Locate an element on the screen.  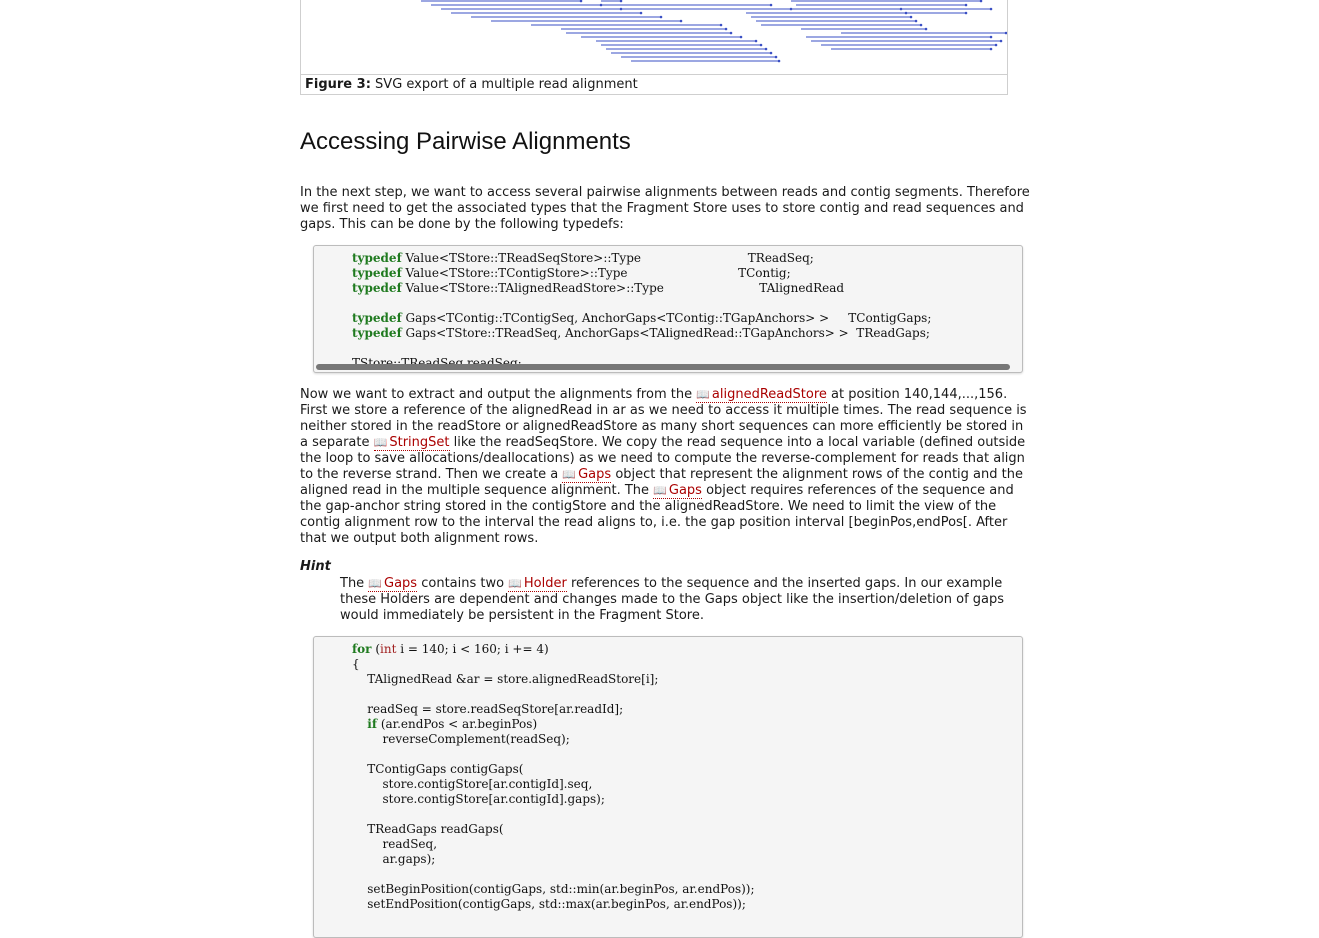
read-lines is located at coordinates (714, 31).